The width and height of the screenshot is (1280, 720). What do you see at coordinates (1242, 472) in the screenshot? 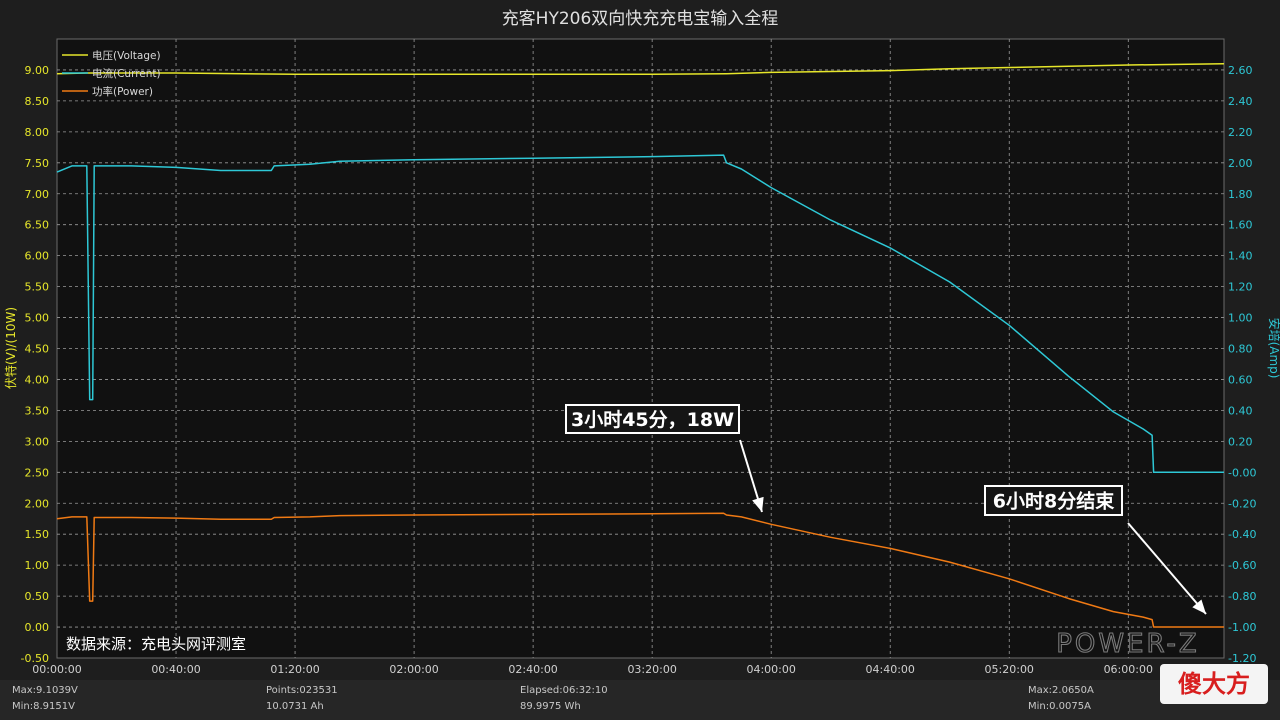
I see `y2-tick-label: -0.00` at bounding box center [1242, 472].